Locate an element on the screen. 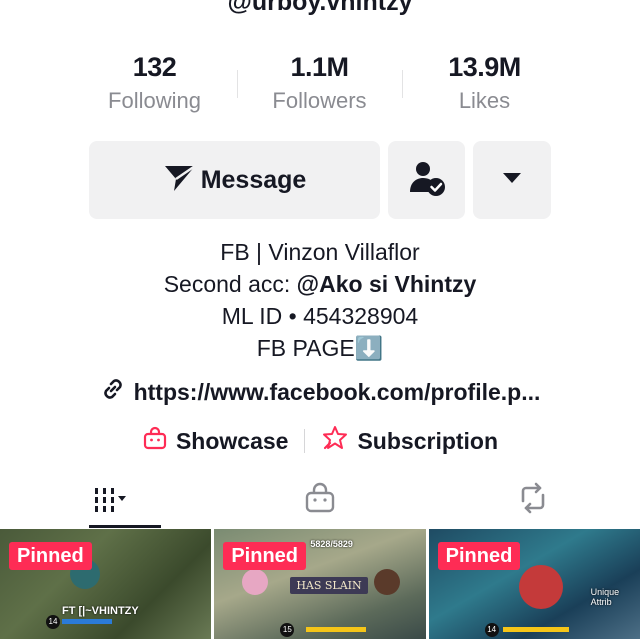  video-thumbnail: Unique Attrib 14 Pinned is located at coordinates (534, 584).